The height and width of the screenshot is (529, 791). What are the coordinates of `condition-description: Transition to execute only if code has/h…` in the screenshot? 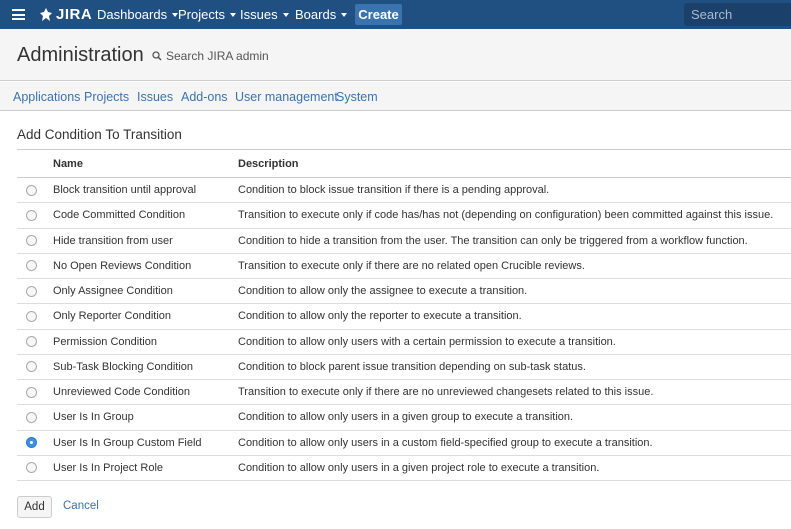 It's located at (506, 215).